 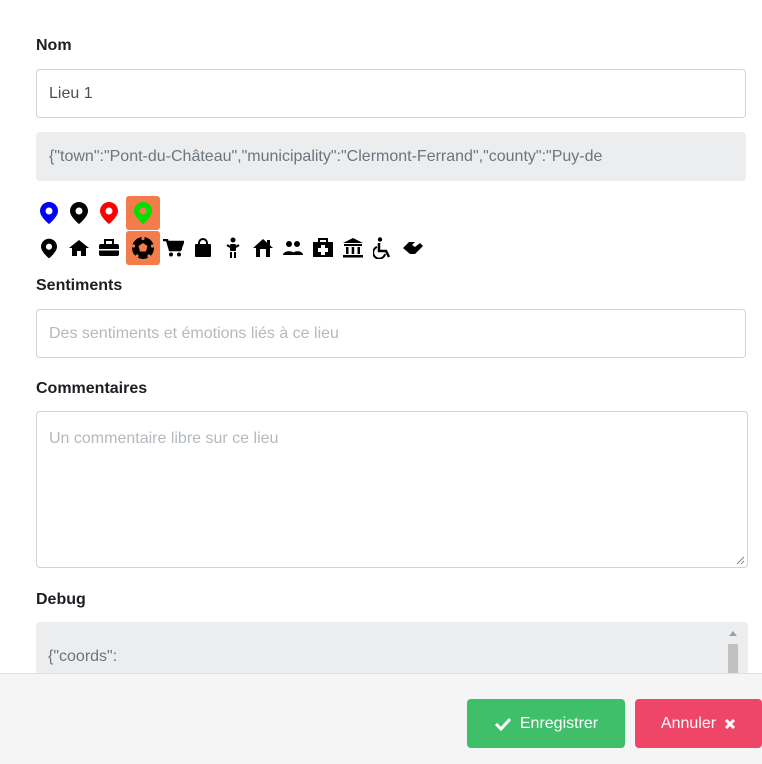 I want to click on red-marker-icon, so click(x=109, y=213).